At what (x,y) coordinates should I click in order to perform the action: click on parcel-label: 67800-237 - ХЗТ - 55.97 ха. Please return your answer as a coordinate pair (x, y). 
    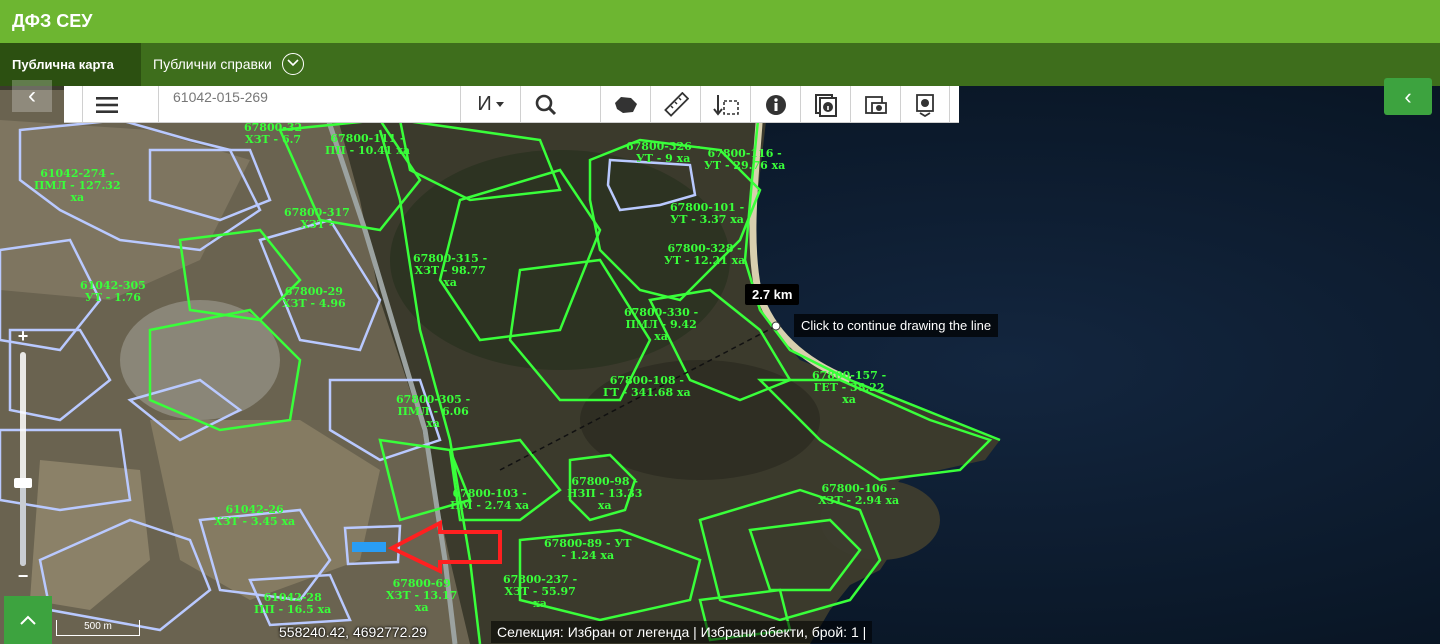
    Looking at the image, I should click on (540, 592).